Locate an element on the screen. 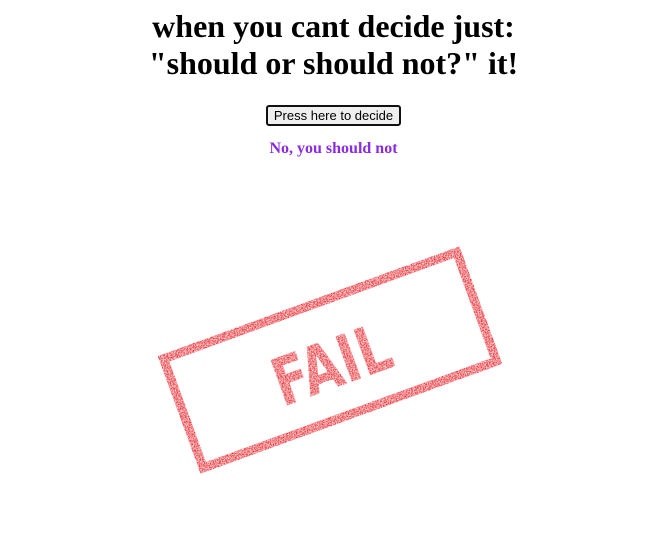 The height and width of the screenshot is (555, 667). answer-text: No, you should not is located at coordinates (333, 148).